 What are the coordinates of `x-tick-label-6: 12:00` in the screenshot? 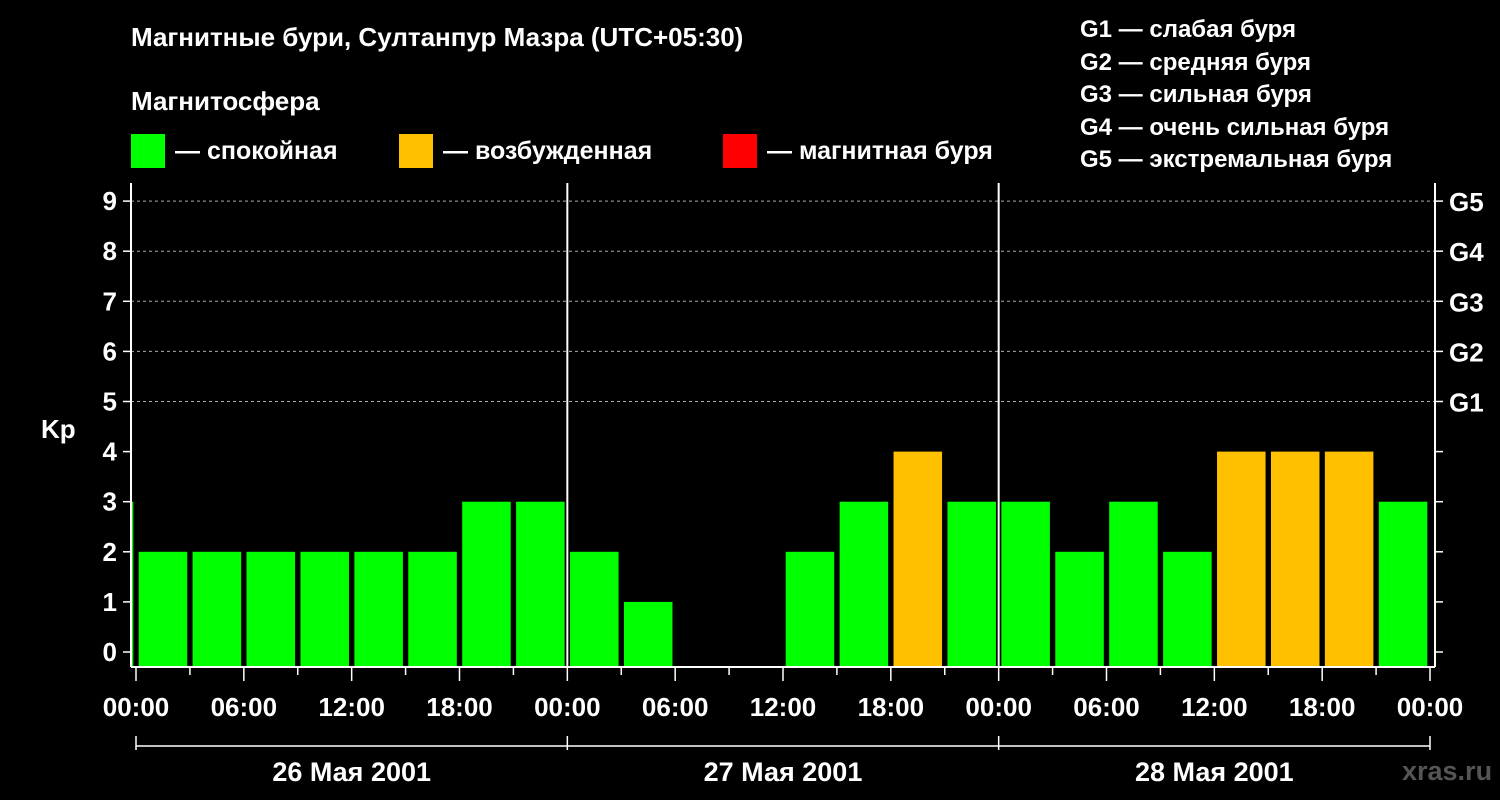 It's located at (783, 707).